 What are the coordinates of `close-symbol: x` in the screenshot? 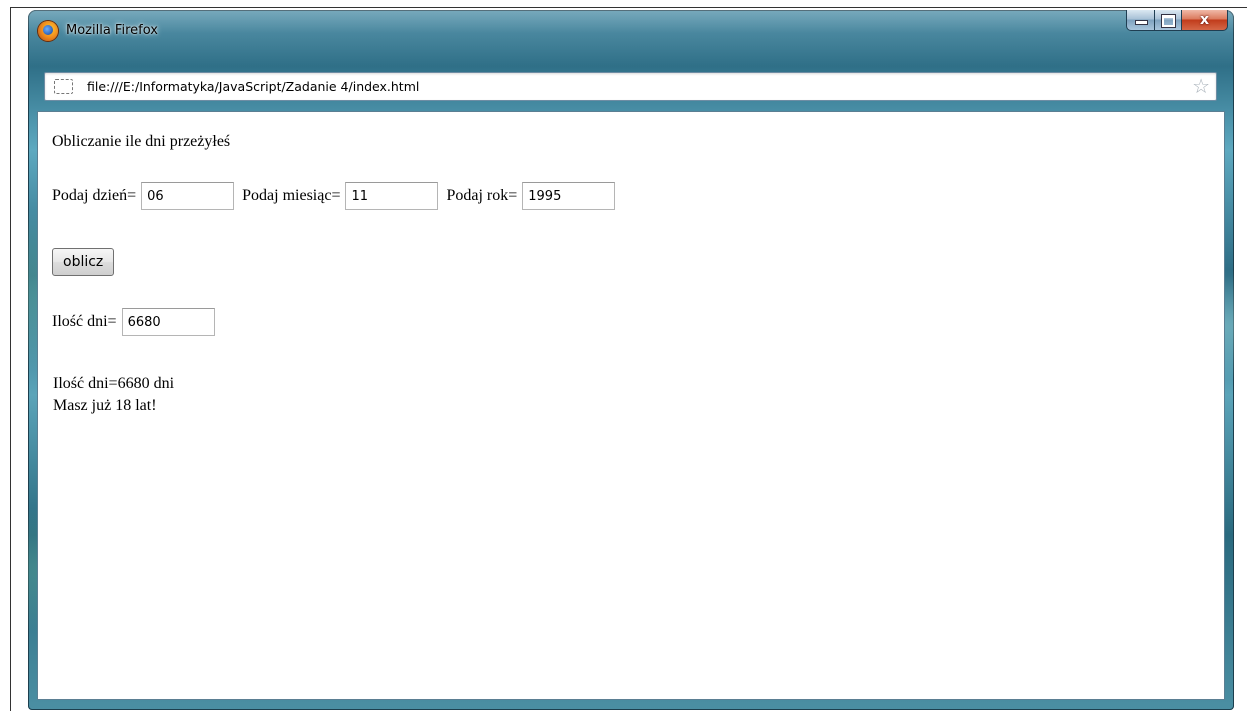 It's located at (1204, 20).